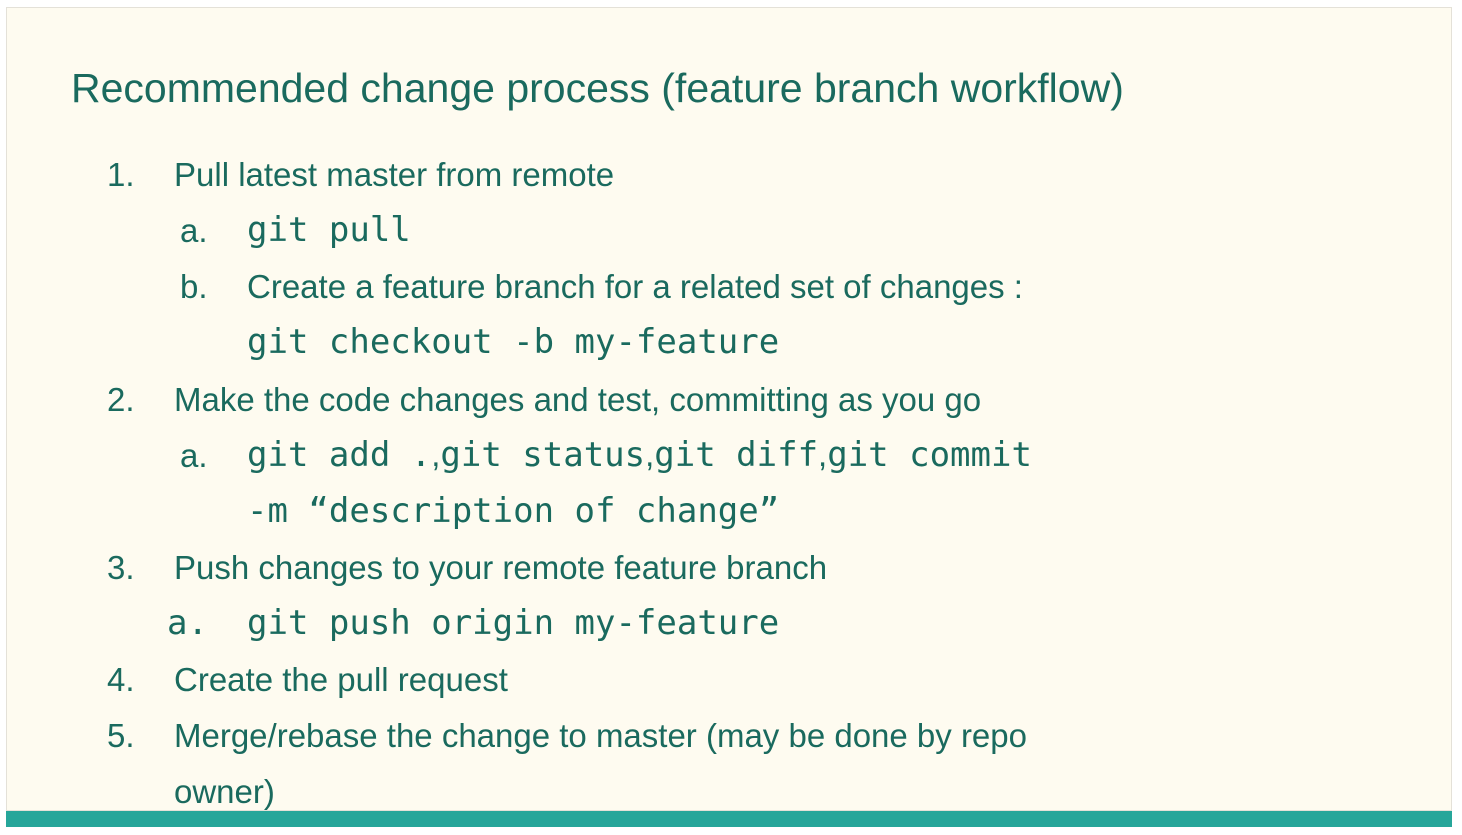 This screenshot has height=835, width=1462. I want to click on step-3-number: 3., so click(121, 567).